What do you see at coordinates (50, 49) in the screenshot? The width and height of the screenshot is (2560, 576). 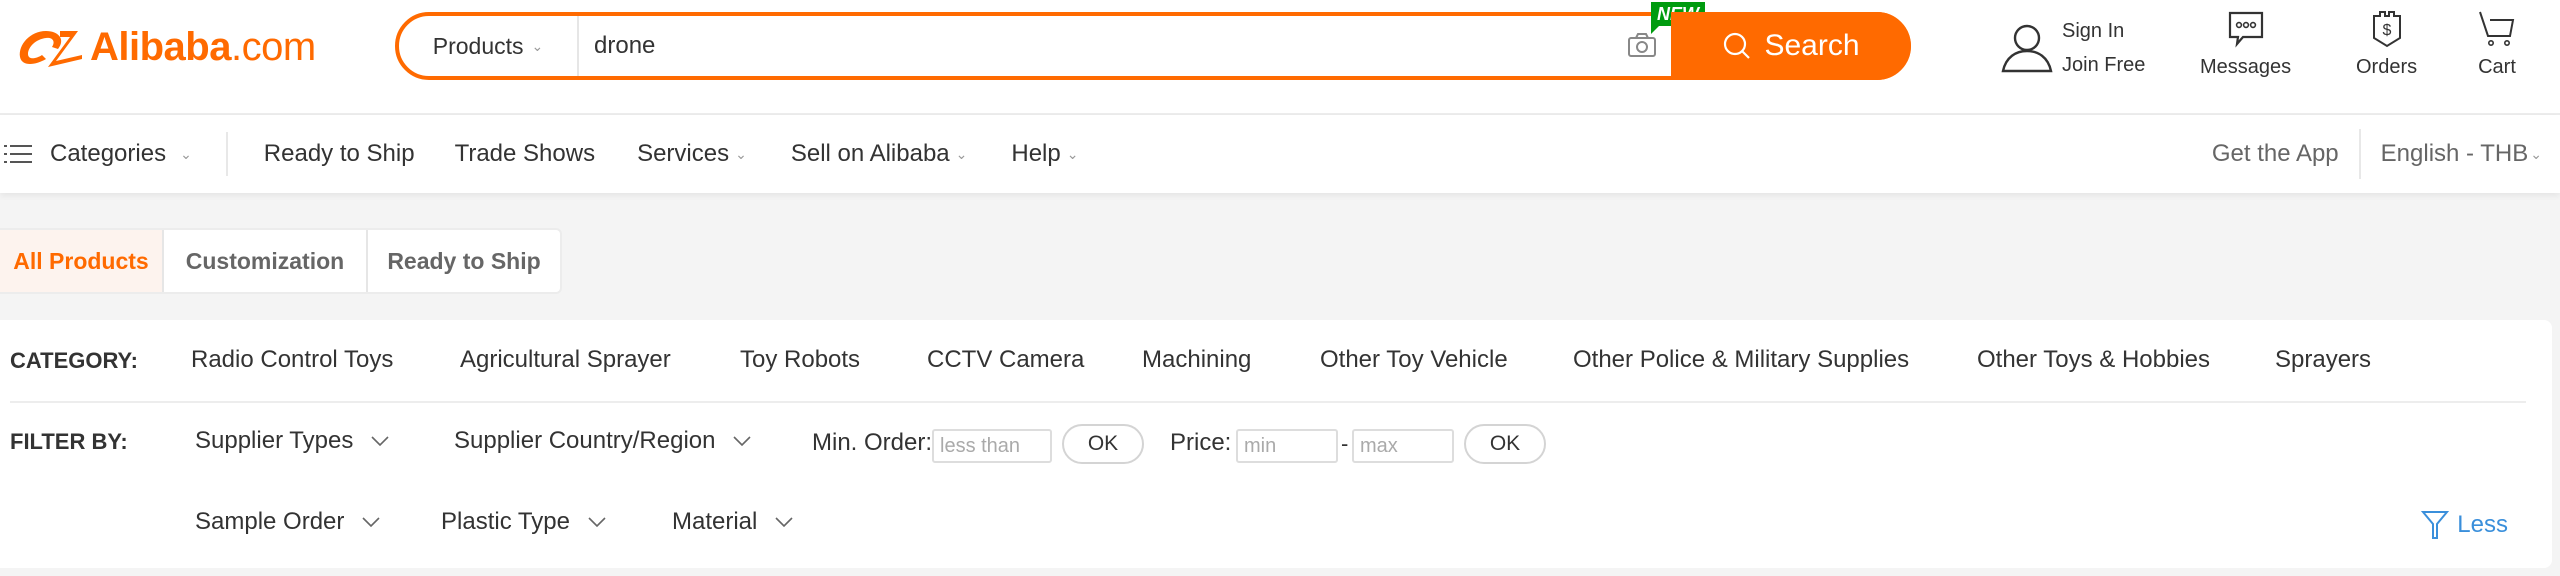 I see `alibaba-logo-icon` at bounding box center [50, 49].